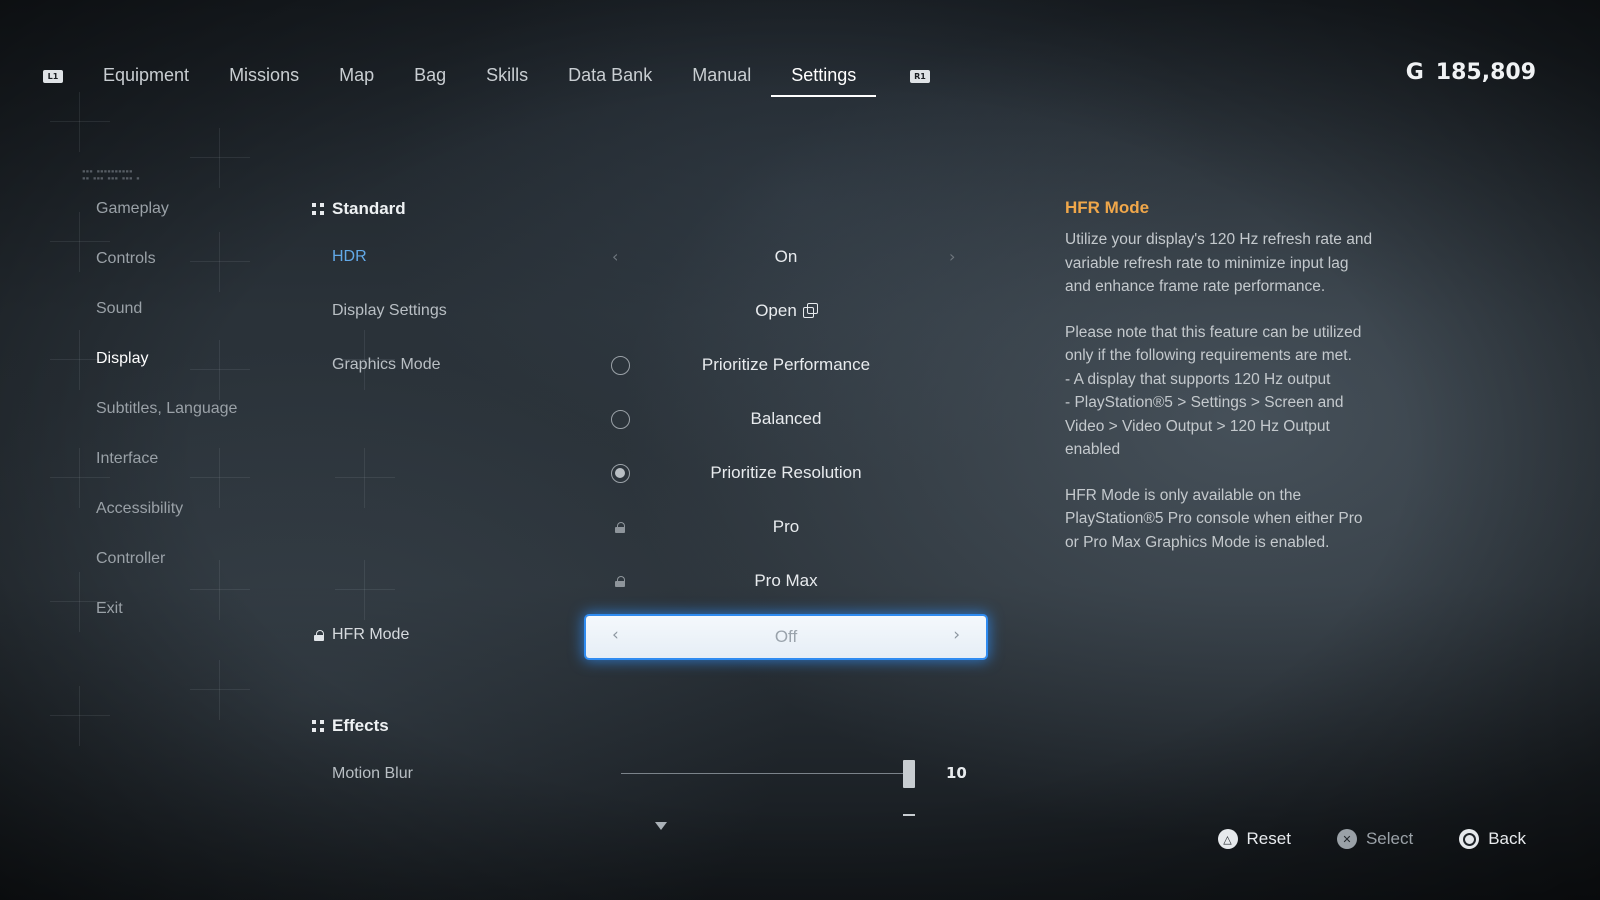 This screenshot has height=900, width=1600. I want to click on option-prioritize-performance: Prioritize Performance, so click(786, 365).